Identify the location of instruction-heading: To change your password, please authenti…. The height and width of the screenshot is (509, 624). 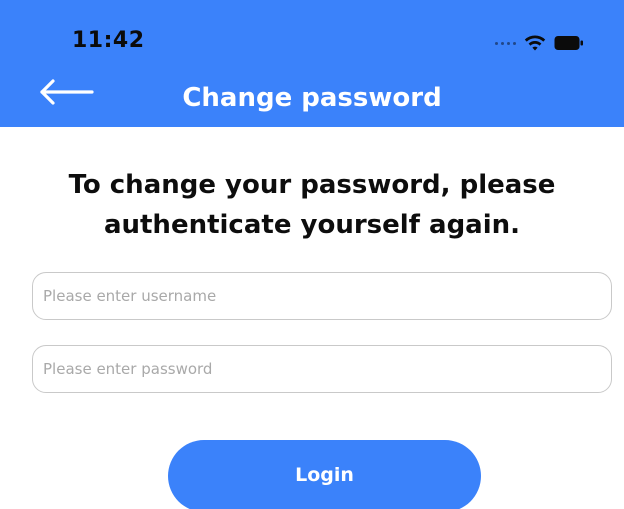
(312, 205).